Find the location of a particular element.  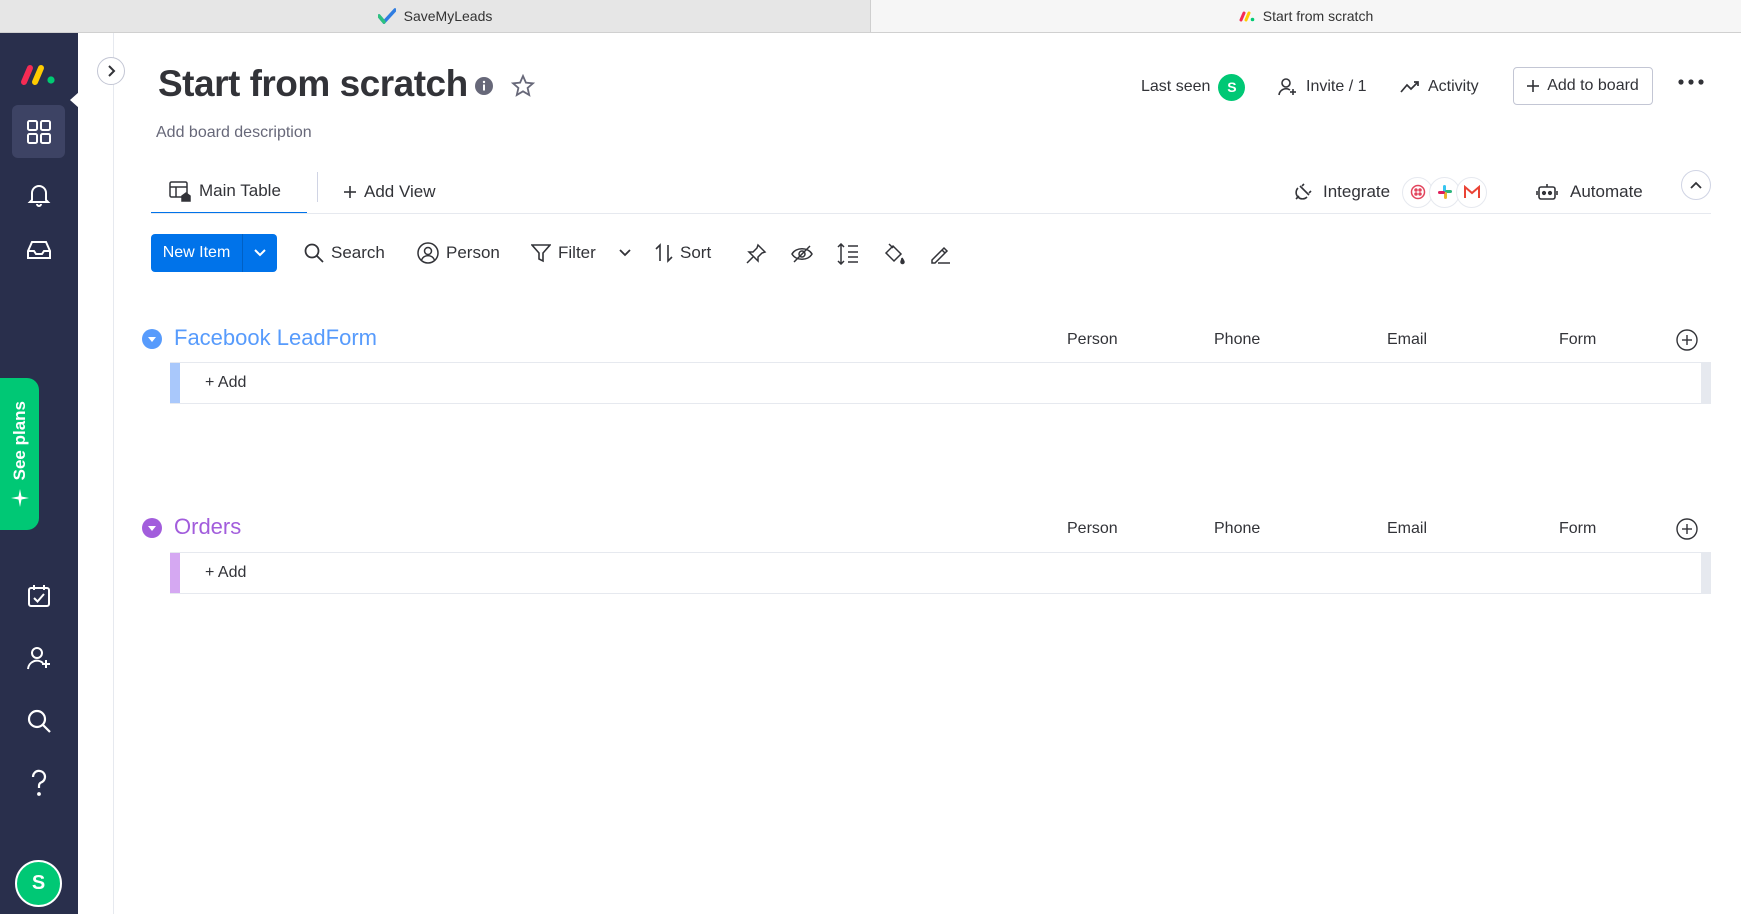

activity-button: Activity is located at coordinates (1439, 87).